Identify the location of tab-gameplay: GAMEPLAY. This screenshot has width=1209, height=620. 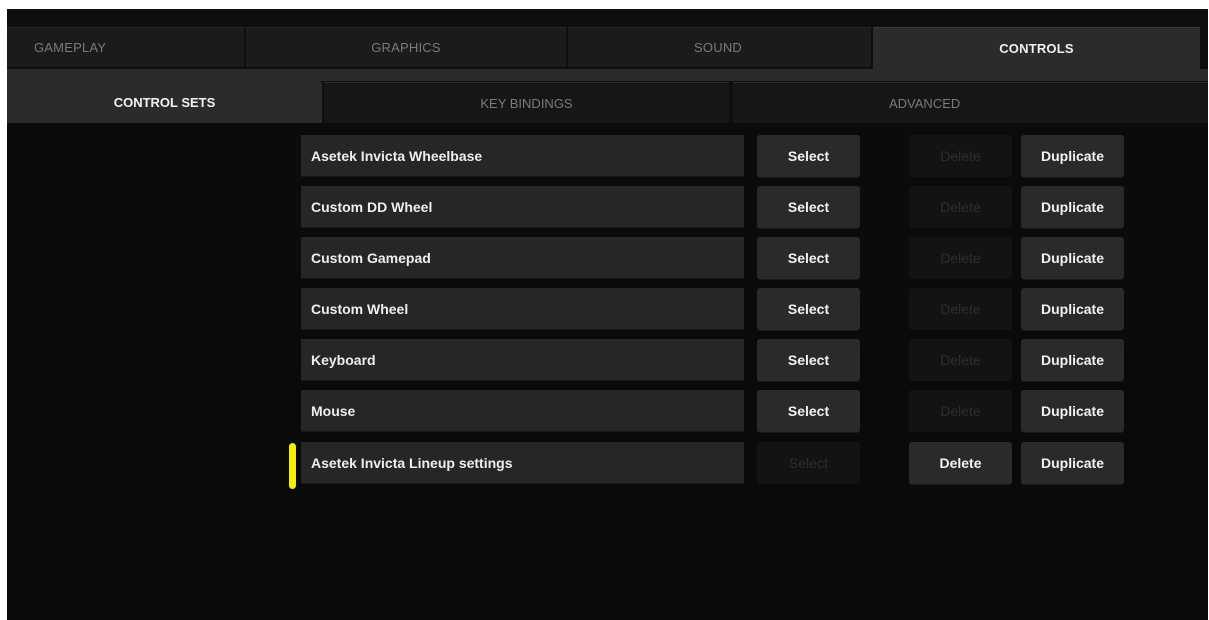
(125, 47).